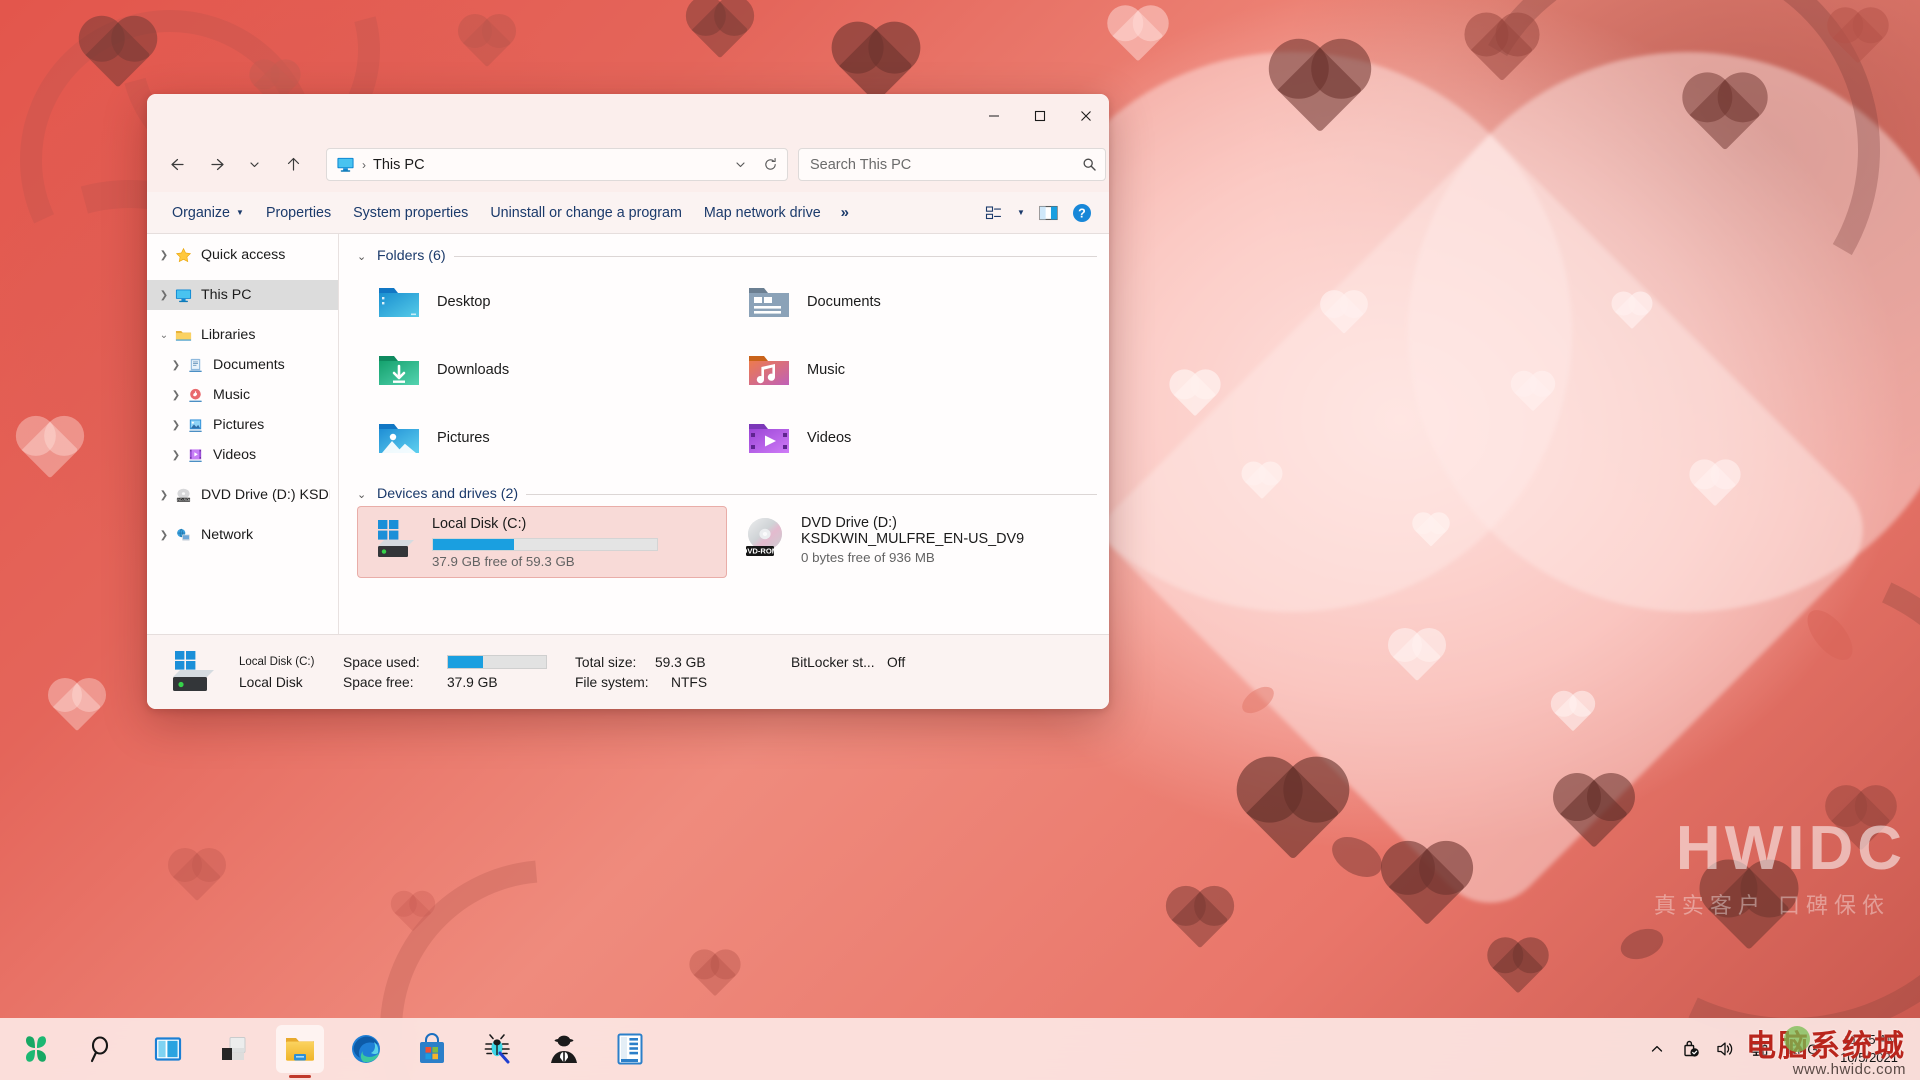 The width and height of the screenshot is (1920, 1080). Describe the element at coordinates (769, 370) in the screenshot. I see `music-folder-icon` at that location.